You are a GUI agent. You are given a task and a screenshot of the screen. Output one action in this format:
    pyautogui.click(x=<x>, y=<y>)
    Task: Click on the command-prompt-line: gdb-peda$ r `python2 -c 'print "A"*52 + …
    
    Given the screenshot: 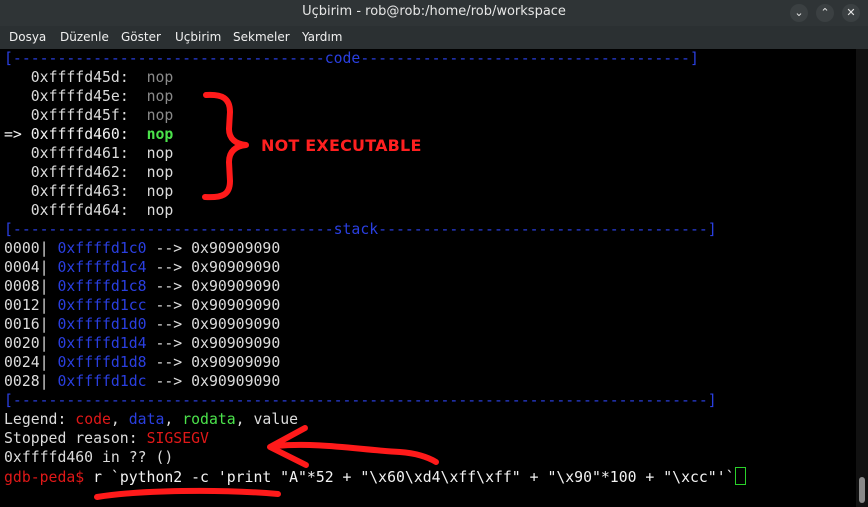 What is the action you would take?
    pyautogui.click(x=375, y=476)
    